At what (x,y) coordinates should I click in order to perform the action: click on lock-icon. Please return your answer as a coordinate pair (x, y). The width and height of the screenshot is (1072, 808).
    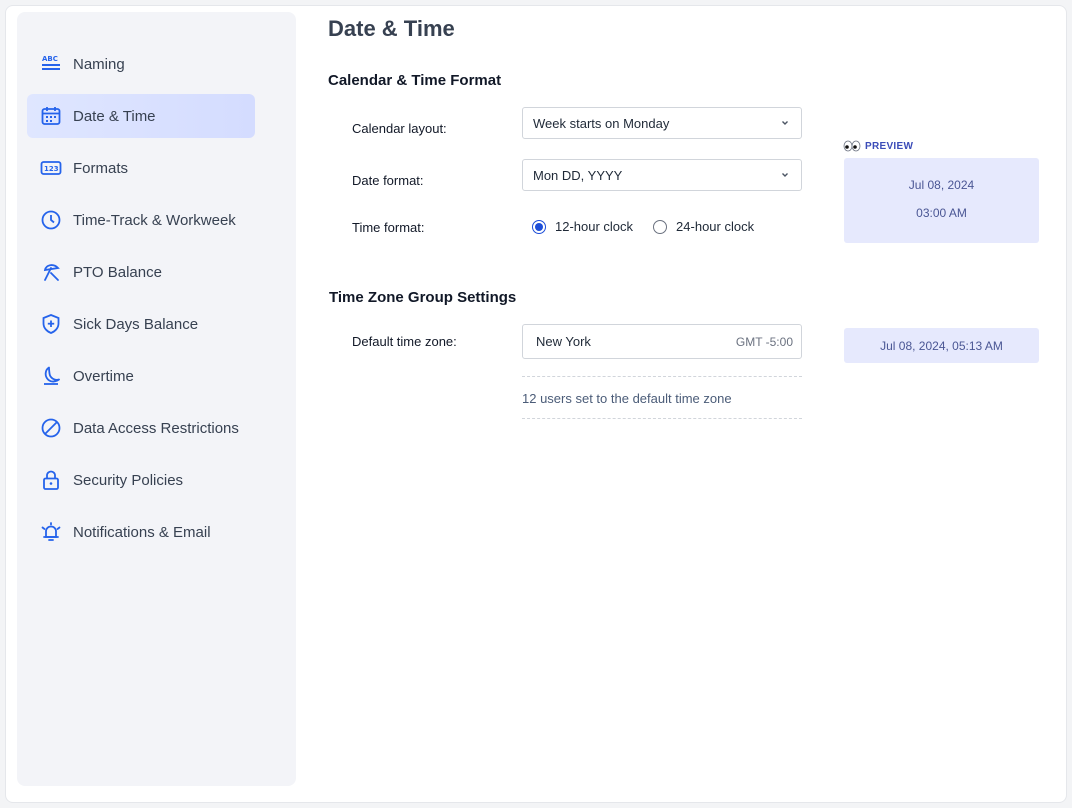
    Looking at the image, I should click on (51, 480).